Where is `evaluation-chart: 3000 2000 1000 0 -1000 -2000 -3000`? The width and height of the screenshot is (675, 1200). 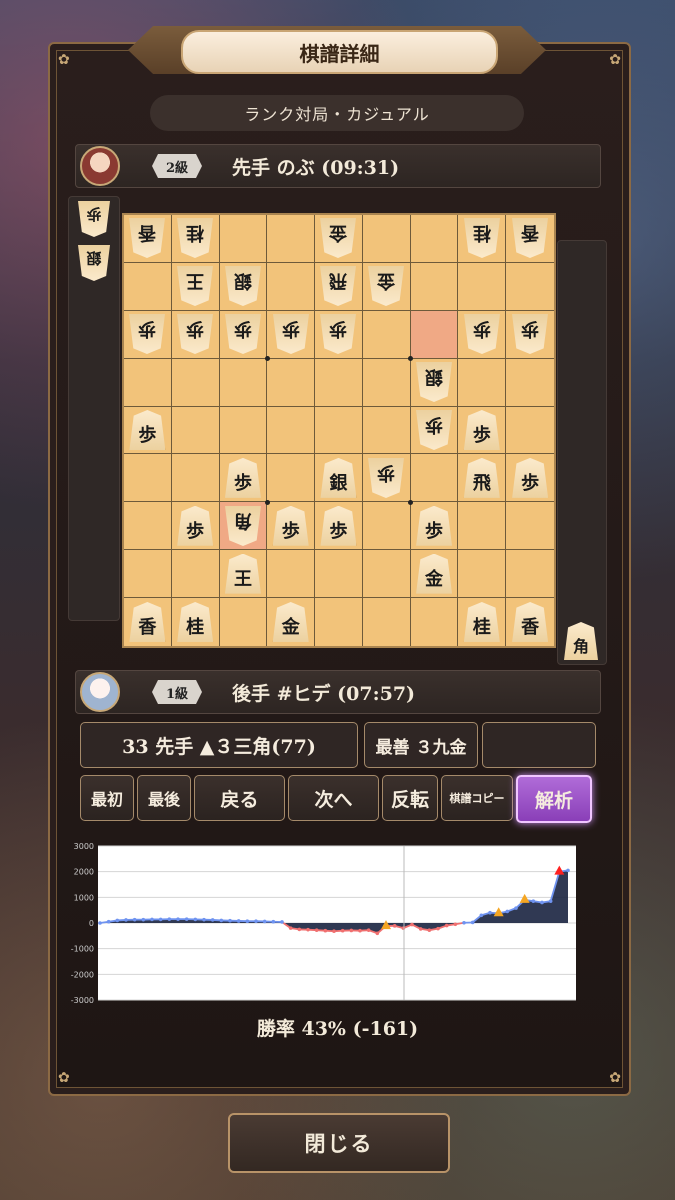 evaluation-chart: 3000 2000 1000 0 -1000 -2000 -3000 is located at coordinates (333, 923).